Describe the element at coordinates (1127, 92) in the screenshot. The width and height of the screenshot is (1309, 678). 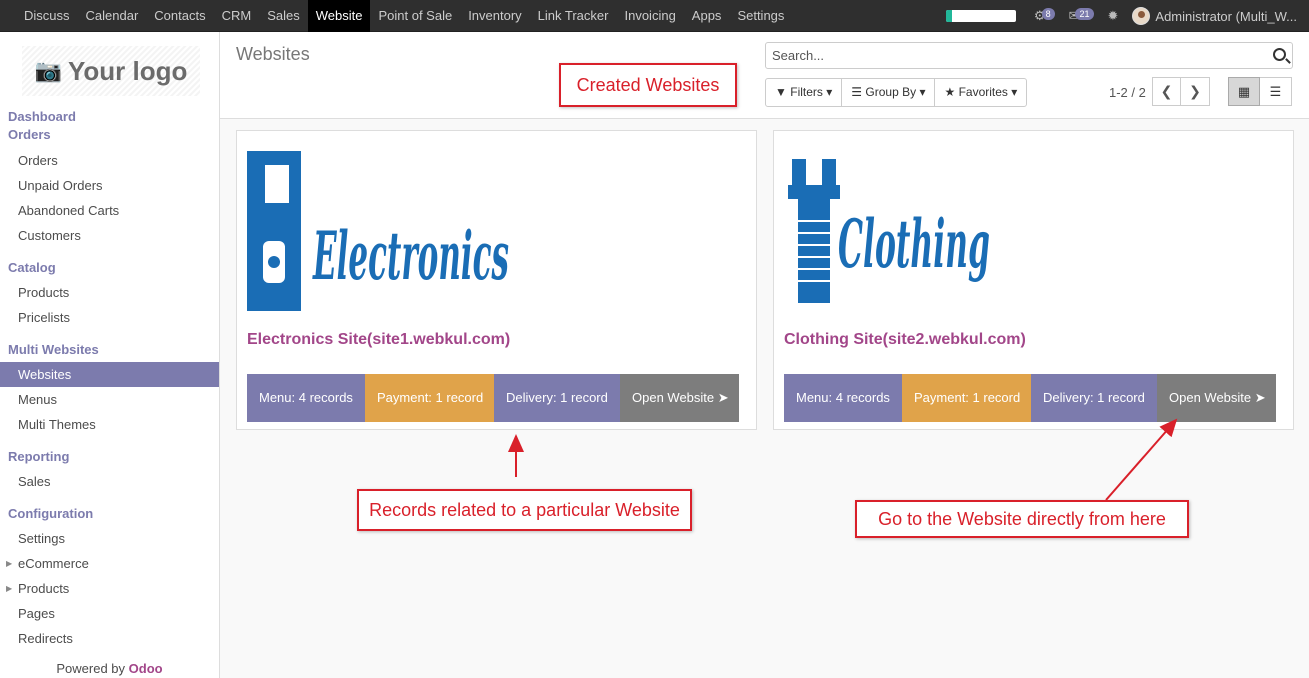
I see `pager-value: 1-2 / 2` at that location.